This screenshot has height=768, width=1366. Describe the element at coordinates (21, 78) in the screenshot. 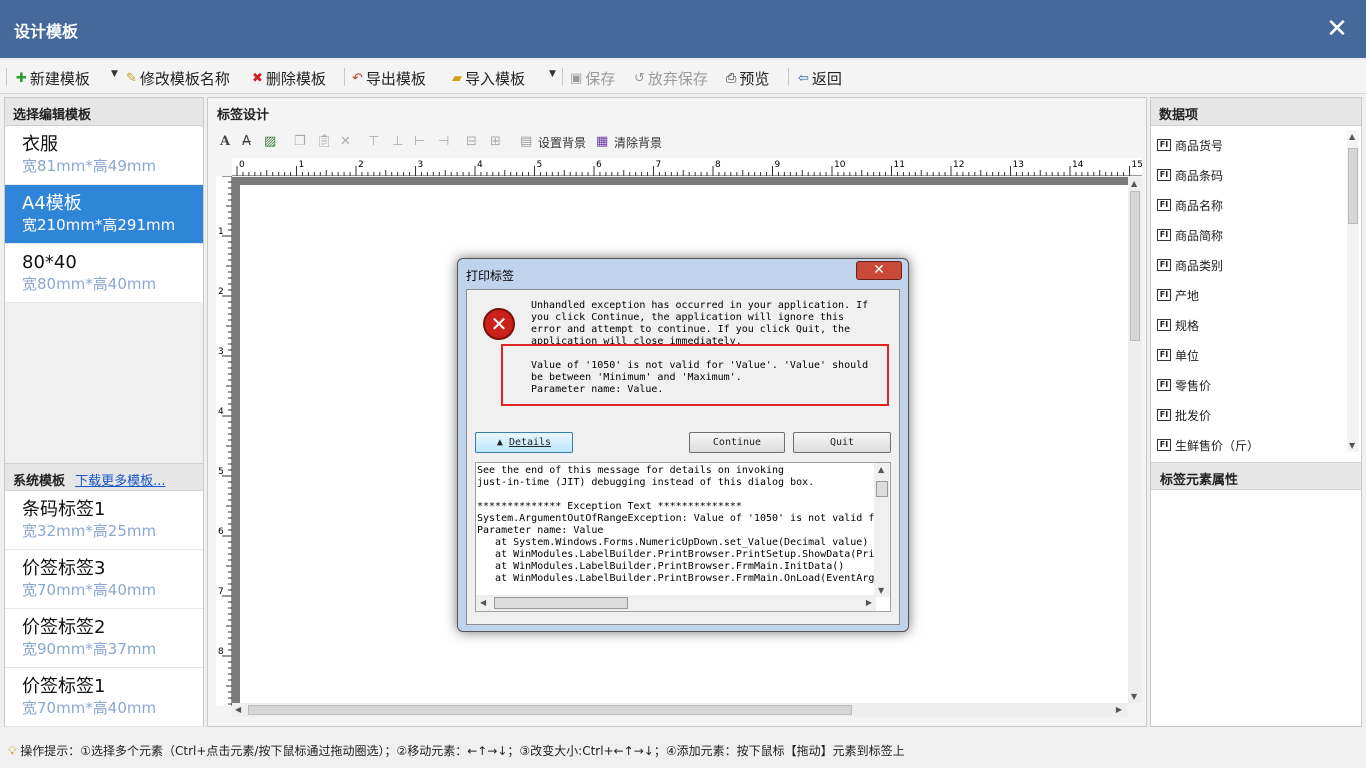

I see `plus-icon: ✚` at that location.